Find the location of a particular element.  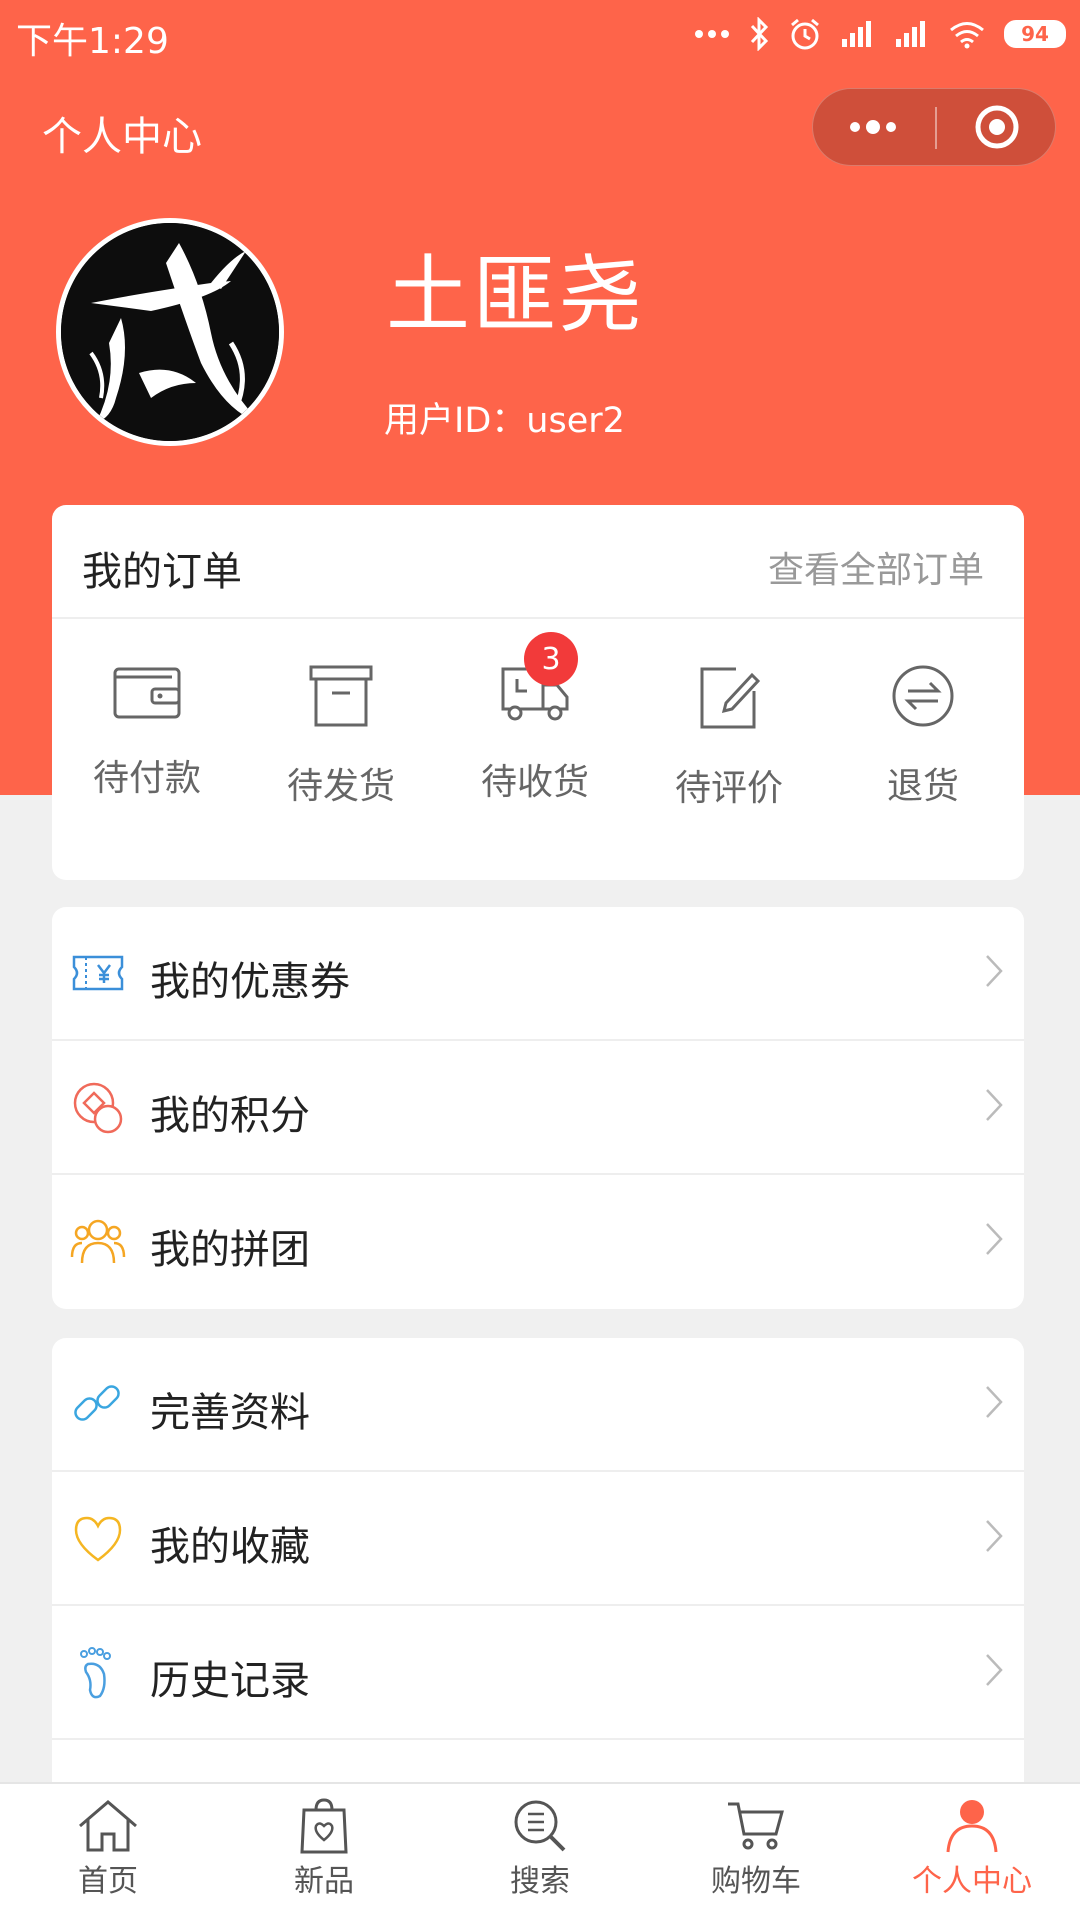

tab-label: 购物车 is located at coordinates (756, 1881).